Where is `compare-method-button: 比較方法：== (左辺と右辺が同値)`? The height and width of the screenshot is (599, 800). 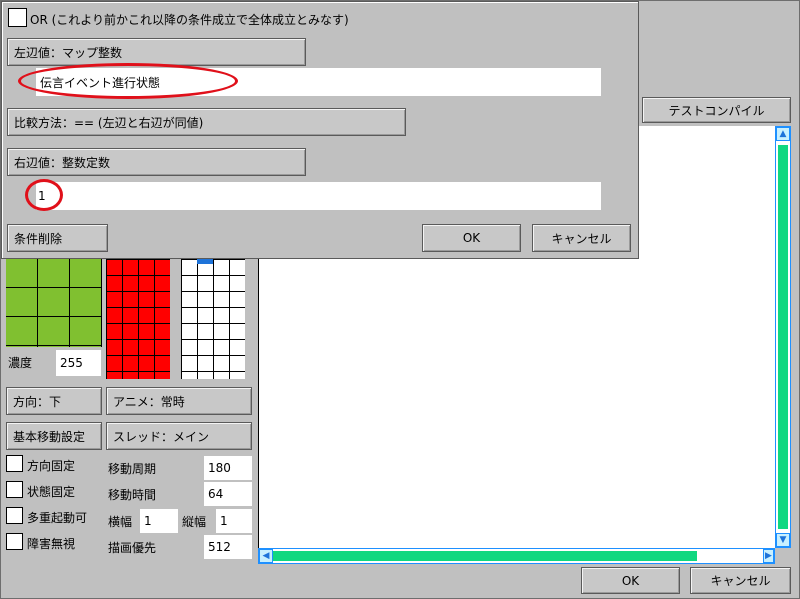 compare-method-button: 比較方法：== (左辺と右辺が同値) is located at coordinates (206, 122).